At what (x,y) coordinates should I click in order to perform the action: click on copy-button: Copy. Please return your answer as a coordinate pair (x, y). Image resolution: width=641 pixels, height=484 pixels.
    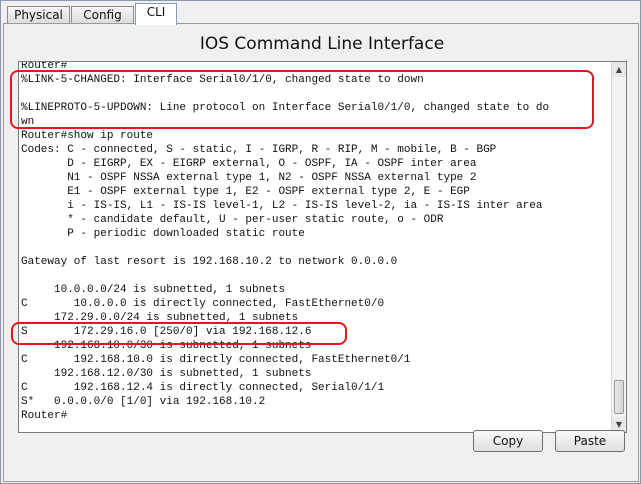
    Looking at the image, I should click on (508, 441).